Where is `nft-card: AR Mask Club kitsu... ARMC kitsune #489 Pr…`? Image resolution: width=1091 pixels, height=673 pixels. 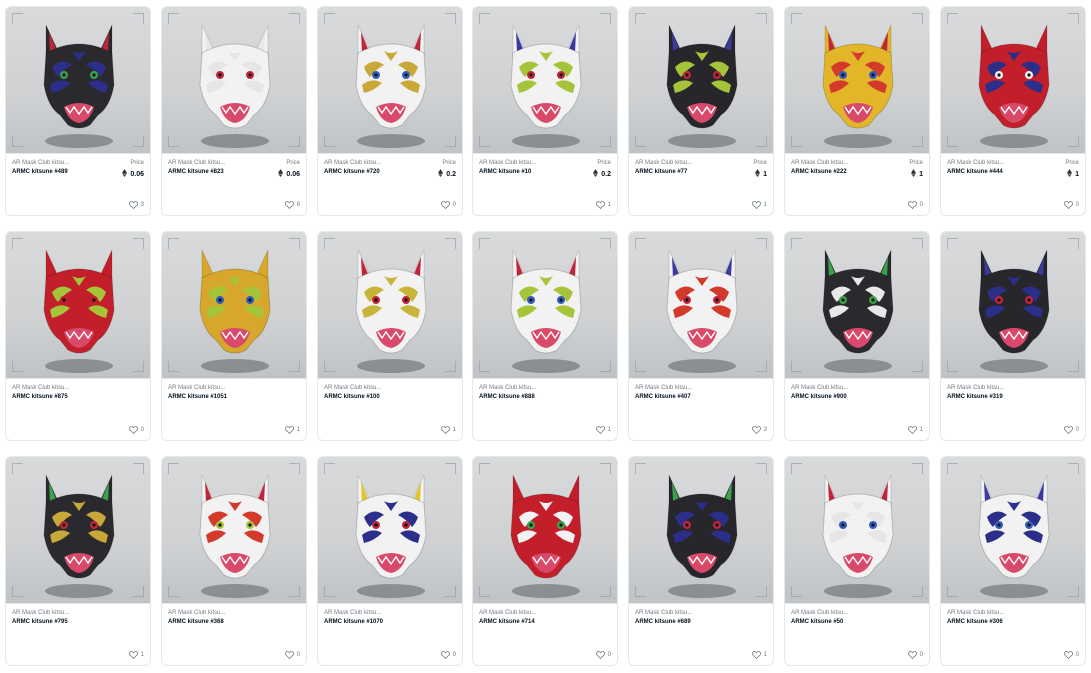 nft-card: AR Mask Club kitsu... ARMC kitsune #489 Pr… is located at coordinates (78, 111).